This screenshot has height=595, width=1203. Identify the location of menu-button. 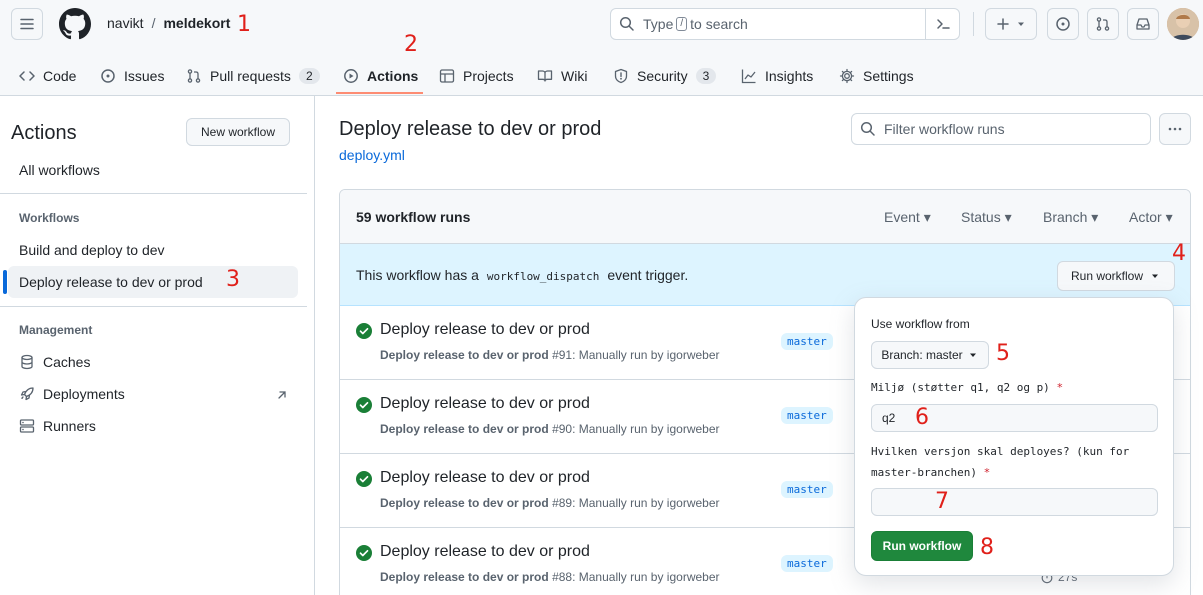
(27, 24).